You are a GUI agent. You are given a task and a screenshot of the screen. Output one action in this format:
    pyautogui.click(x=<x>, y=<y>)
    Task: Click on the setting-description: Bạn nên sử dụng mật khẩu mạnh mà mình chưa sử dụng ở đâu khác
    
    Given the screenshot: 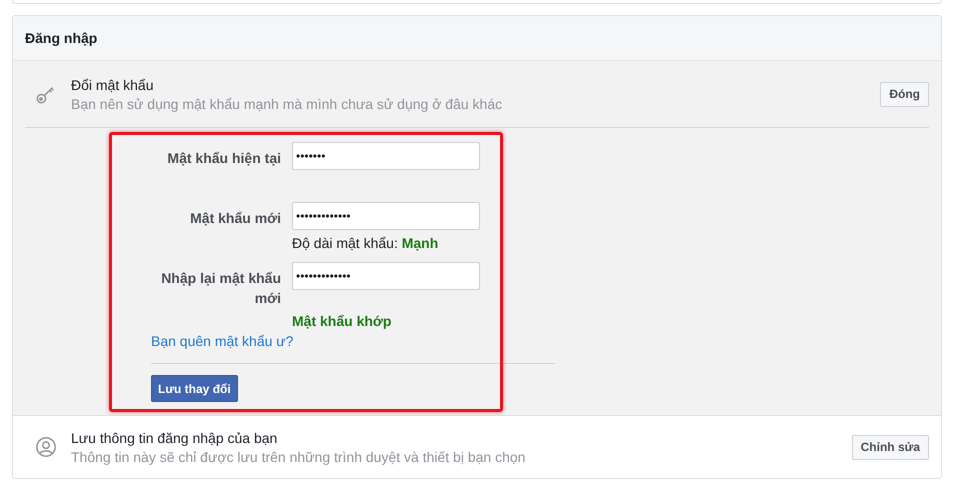 What is the action you would take?
    pyautogui.click(x=287, y=104)
    